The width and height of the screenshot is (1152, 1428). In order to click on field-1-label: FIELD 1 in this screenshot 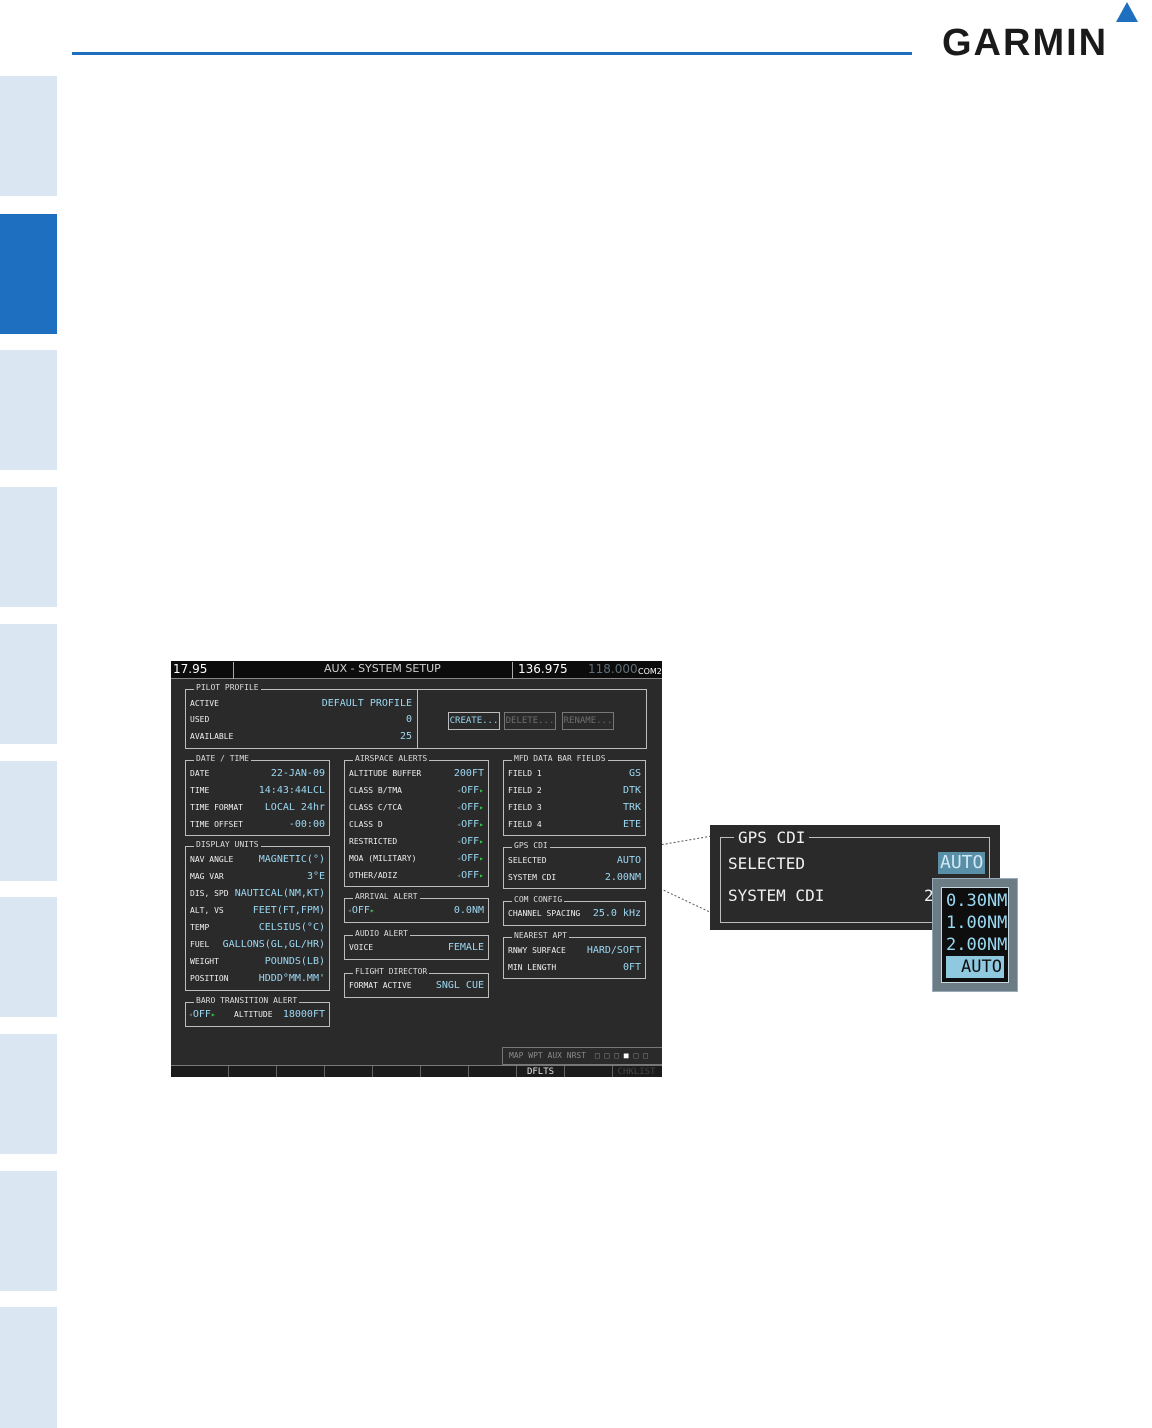, I will do `click(525, 773)`.